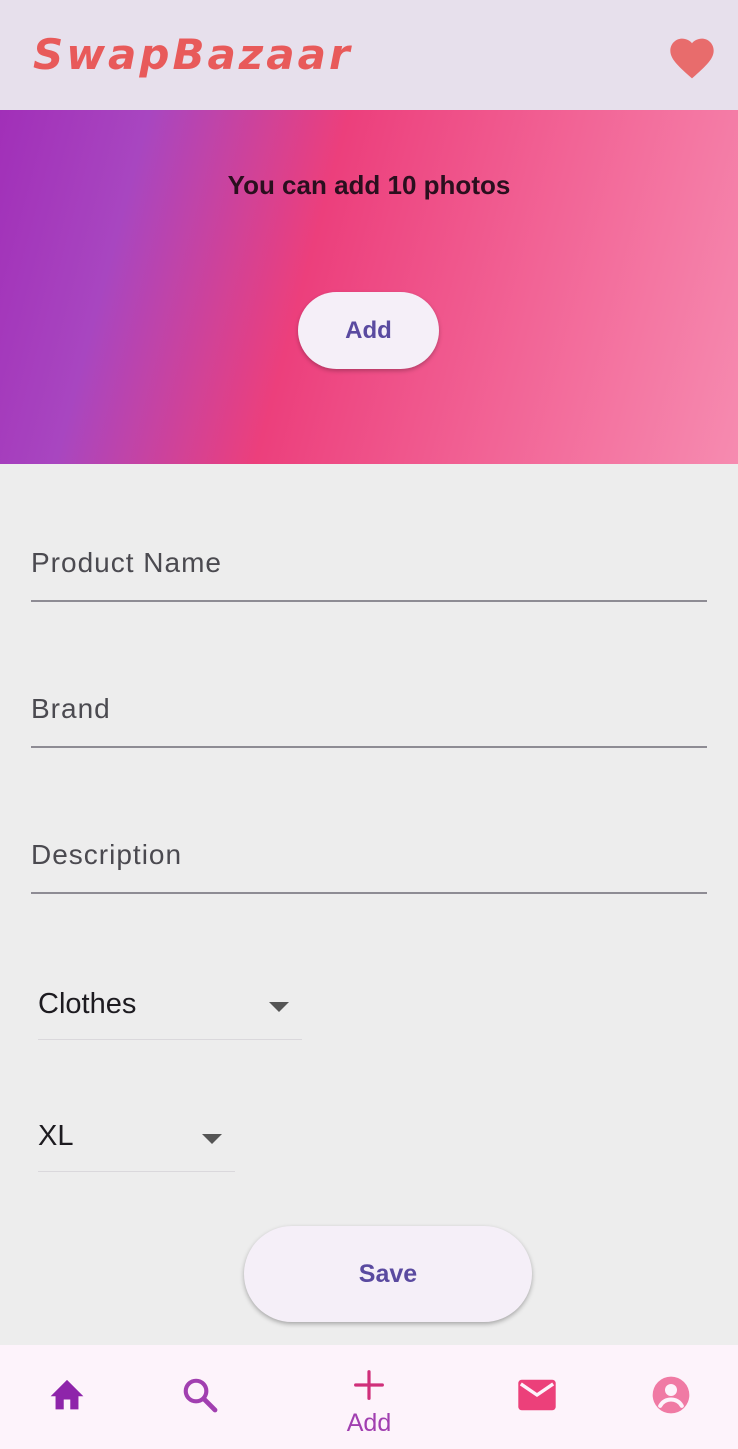  I want to click on size-dropdown: XL, so click(136, 1142).